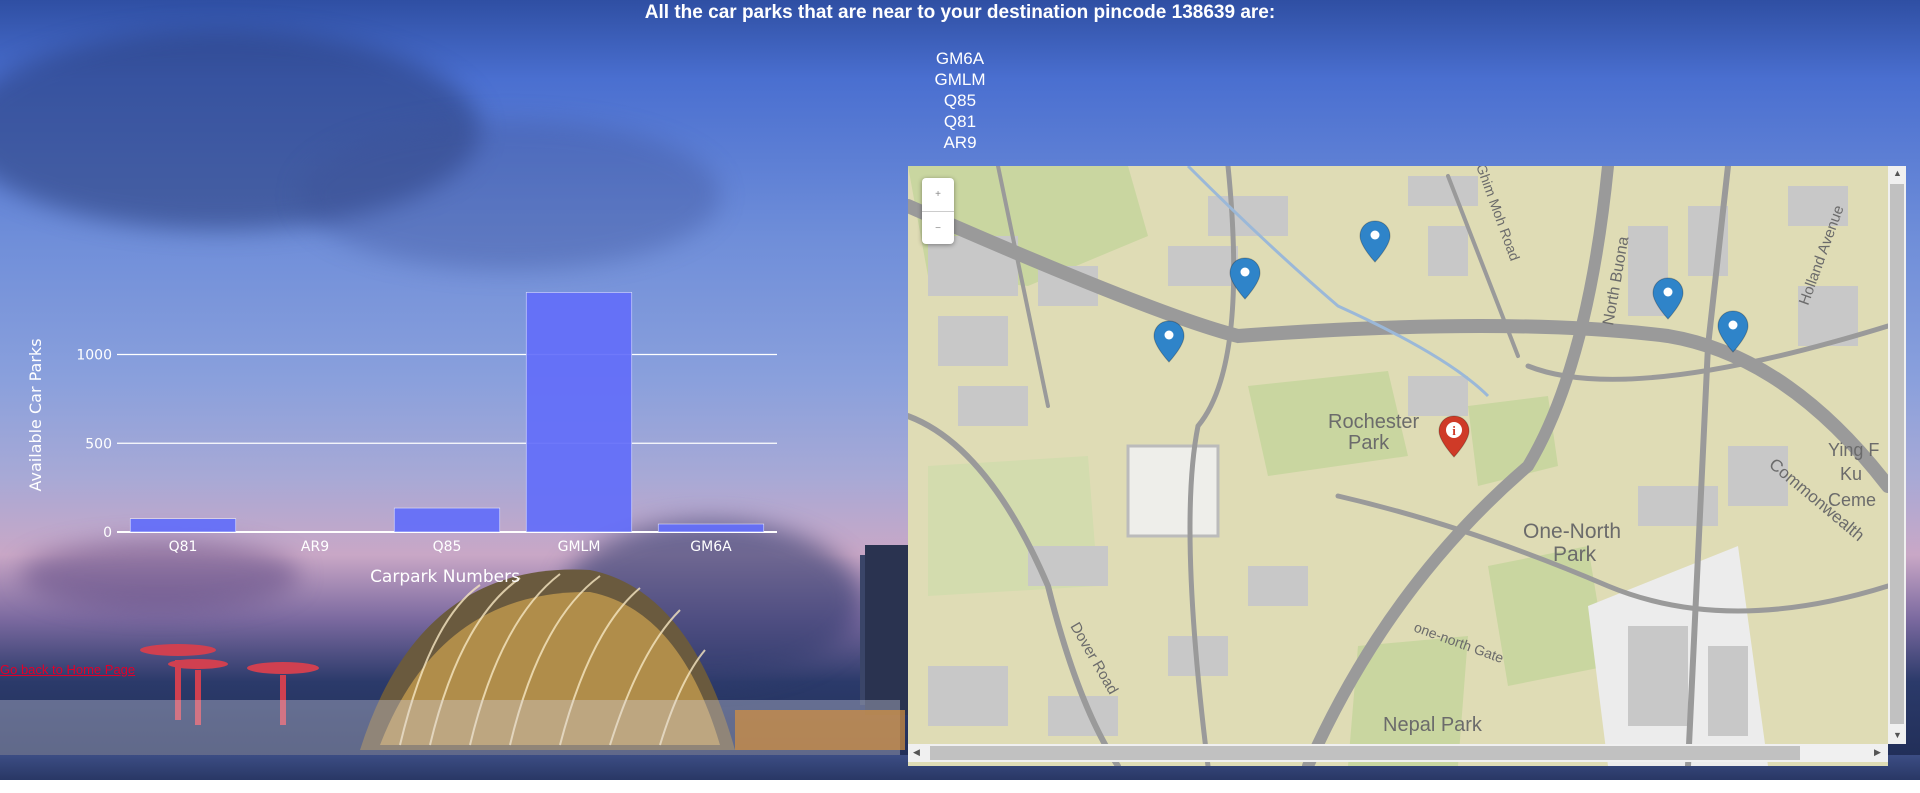  What do you see at coordinates (579, 412) in the screenshot?
I see `bar-gmlm` at bounding box center [579, 412].